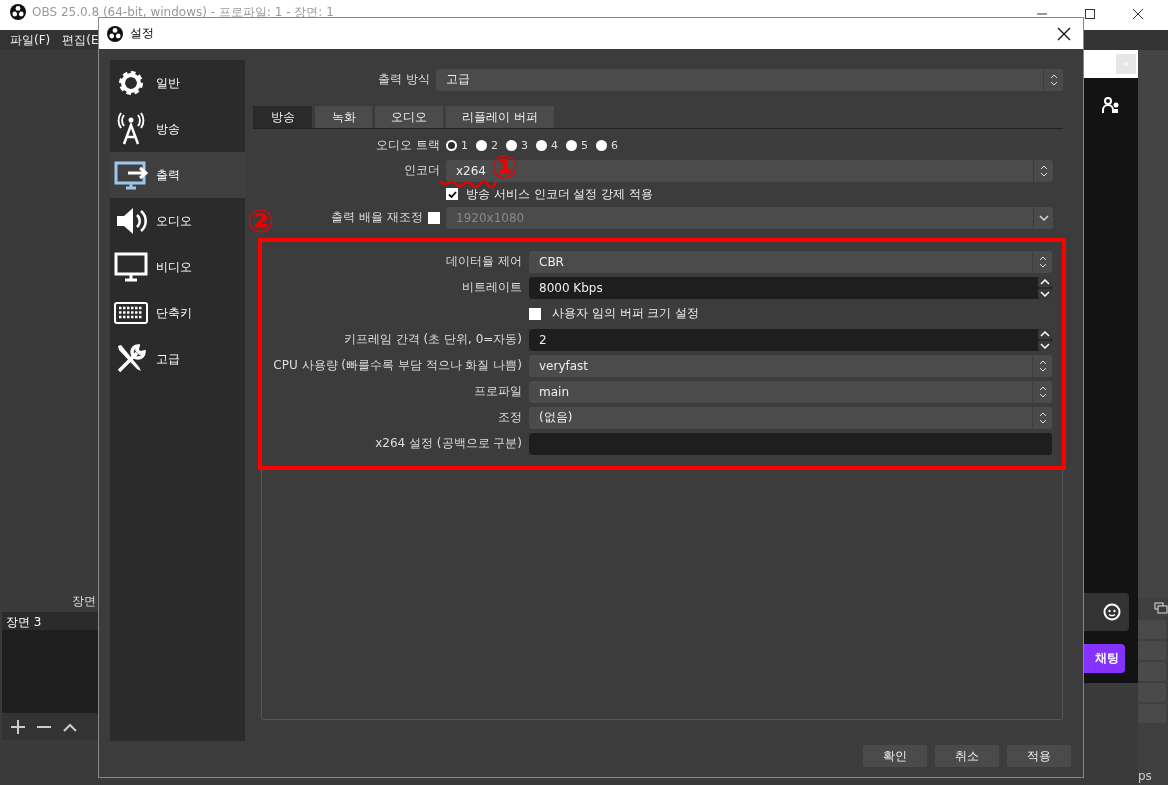 The height and width of the screenshot is (785, 1168). Describe the element at coordinates (1161, 608) in the screenshot. I see `restore-icon` at that location.